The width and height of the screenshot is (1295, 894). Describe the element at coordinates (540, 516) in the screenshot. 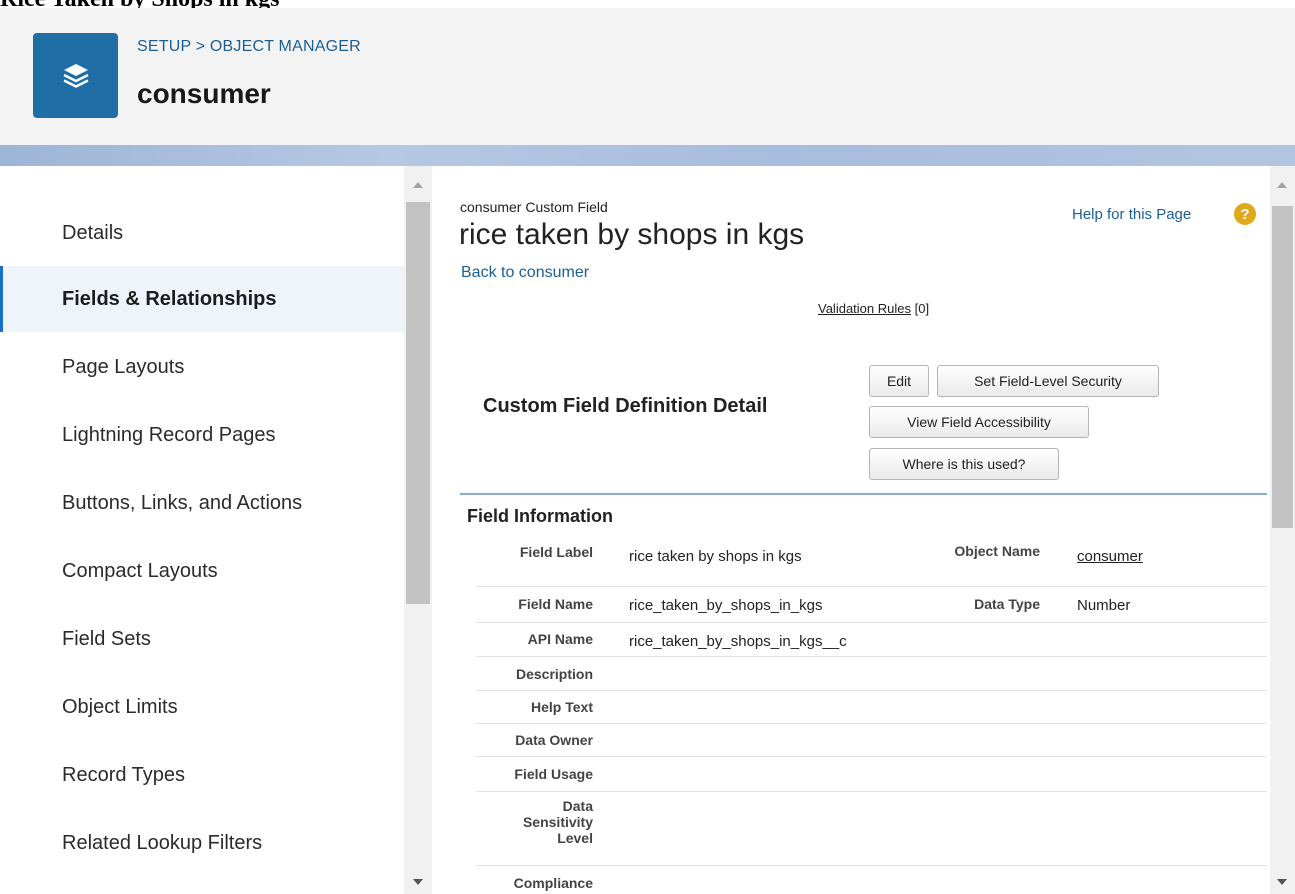

I see `field-information-title: Field Information` at that location.